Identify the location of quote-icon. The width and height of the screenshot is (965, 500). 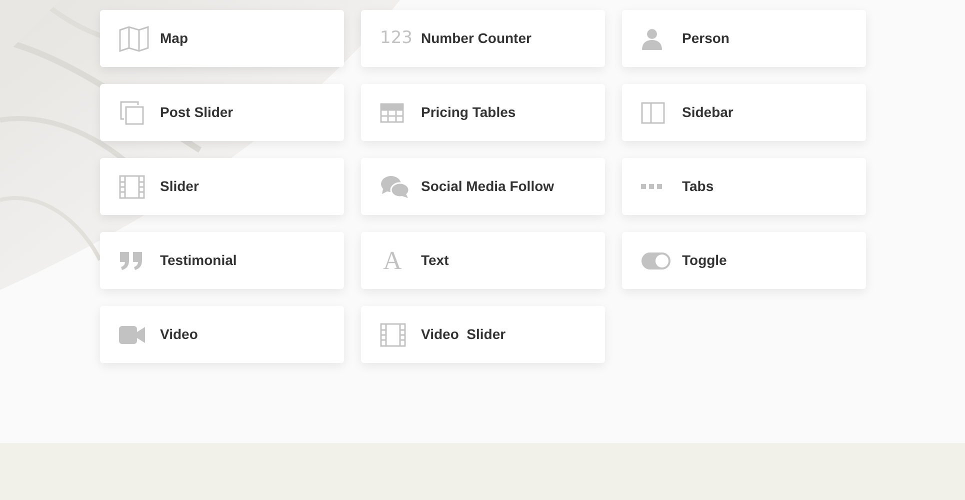
(131, 260).